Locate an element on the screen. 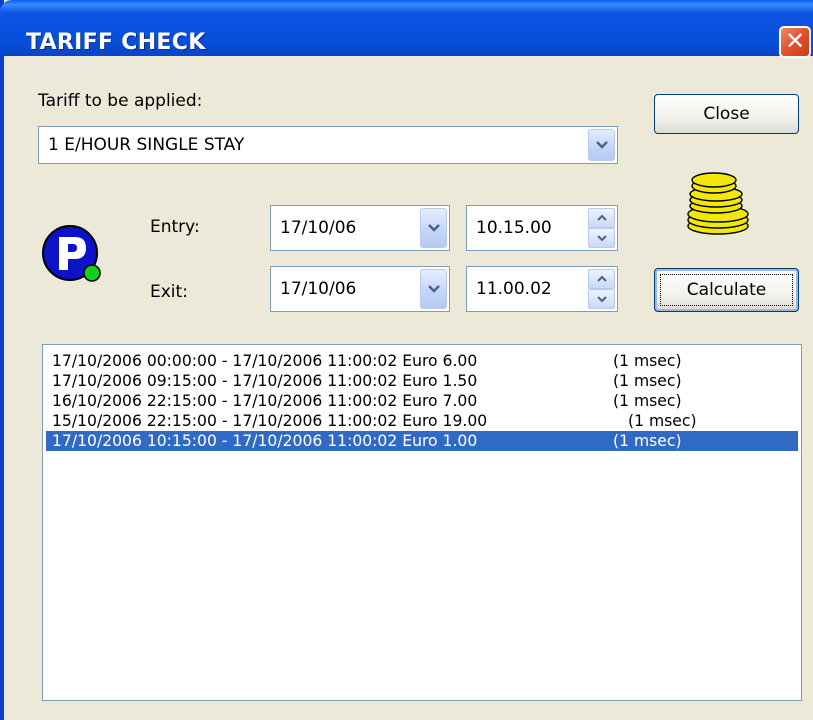 The image size is (813, 720). tariff-select: 1 E/HOUR SINGLE STAY is located at coordinates (328, 145).